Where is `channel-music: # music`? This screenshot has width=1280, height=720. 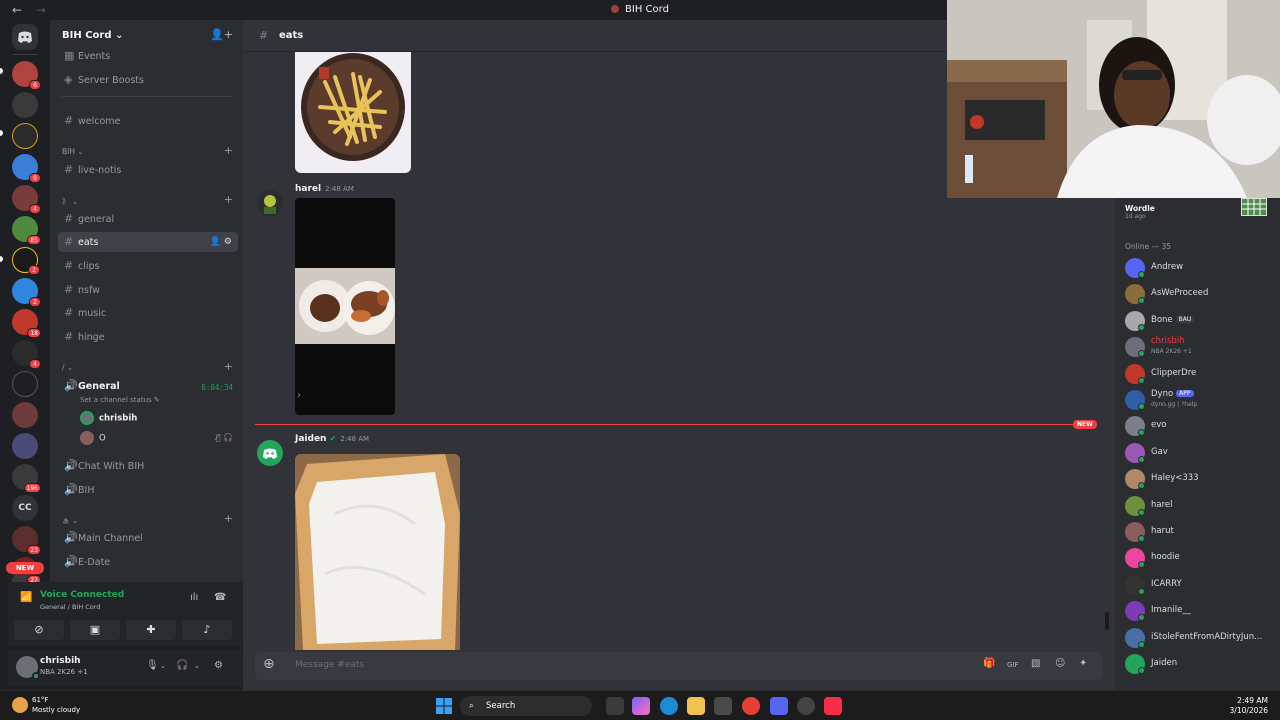
channel-music: # music is located at coordinates (148, 313).